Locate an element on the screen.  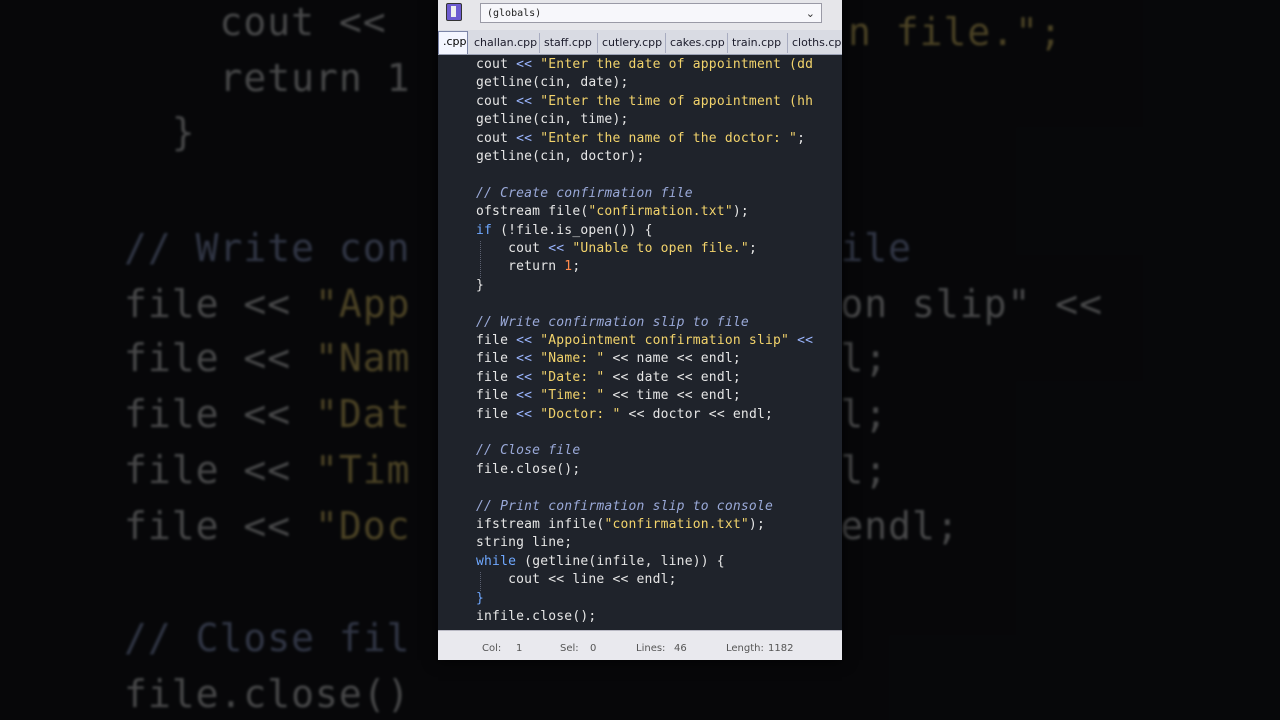
code-token: "Name: " is located at coordinates (572, 359).